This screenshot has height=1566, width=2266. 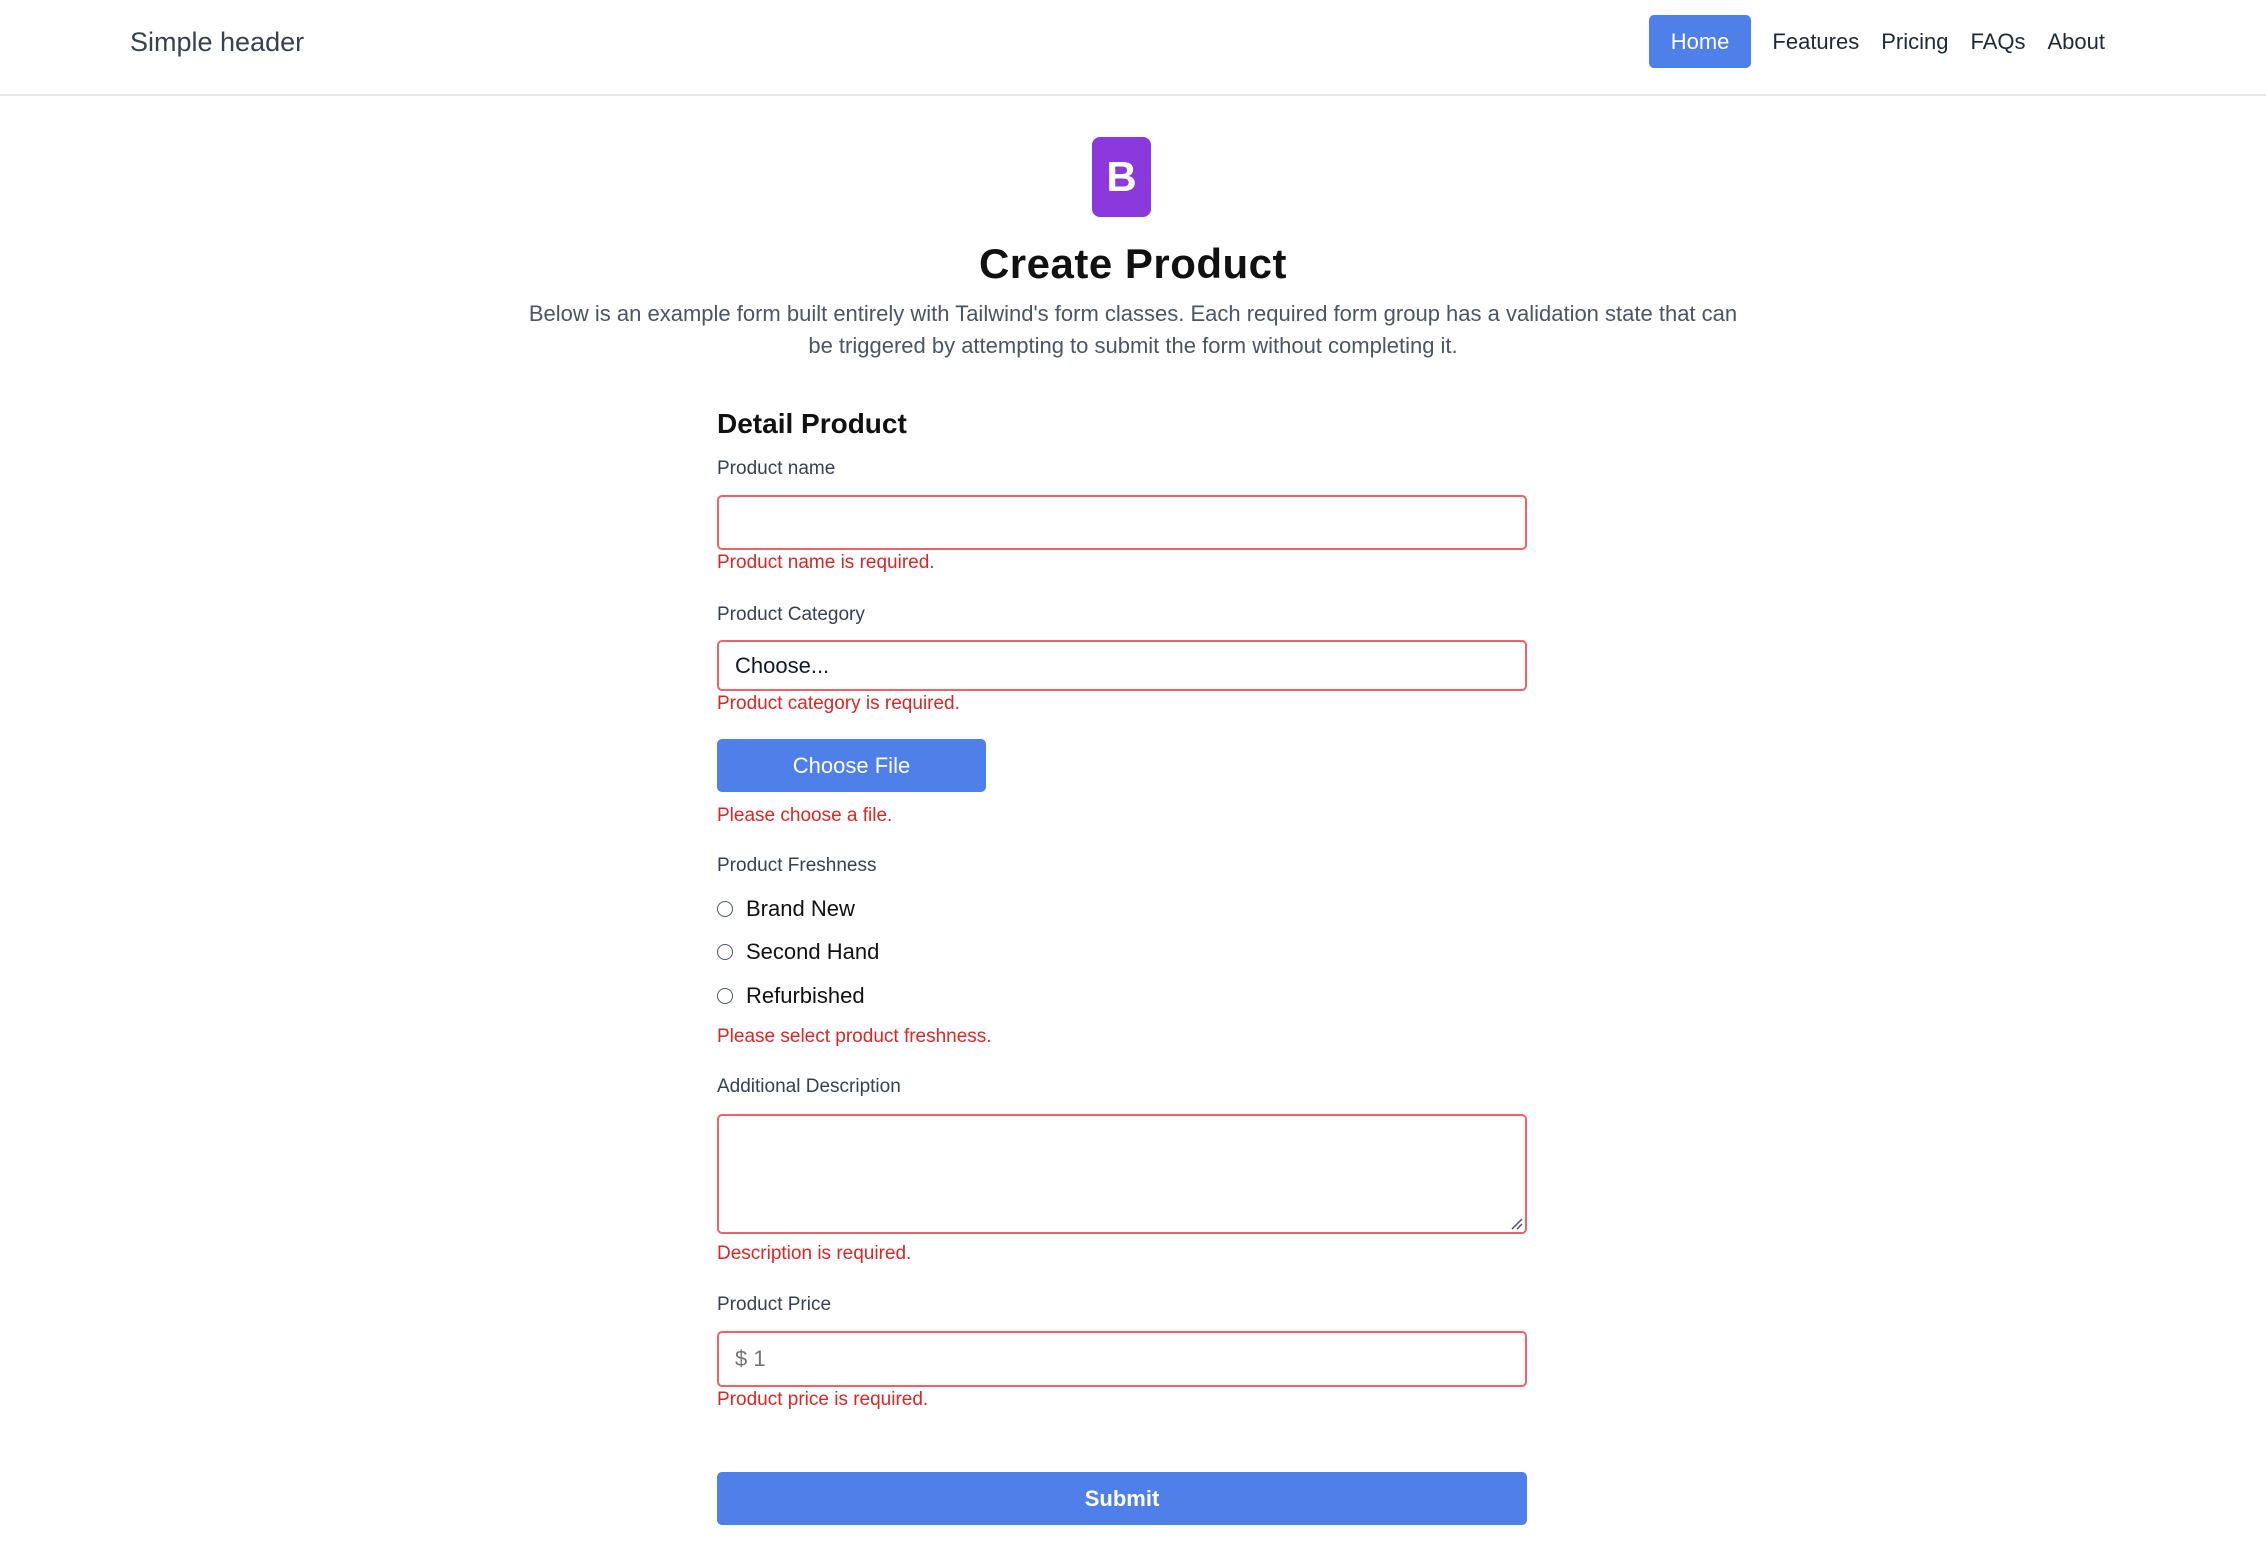 What do you see at coordinates (1122, 1359) in the screenshot?
I see `product-price-input` at bounding box center [1122, 1359].